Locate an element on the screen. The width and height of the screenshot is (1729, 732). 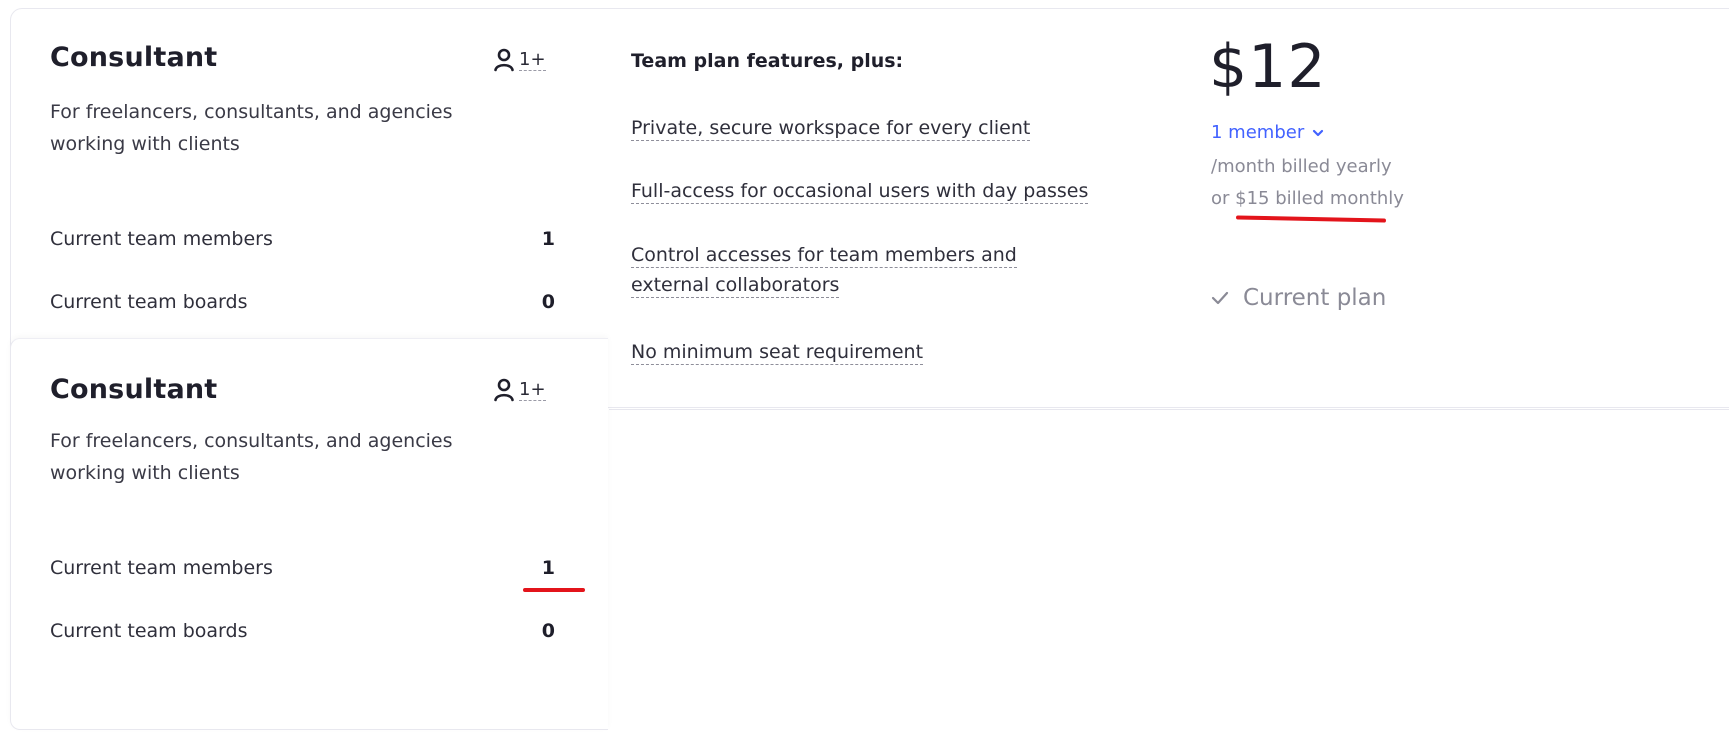
chevron-down-icon is located at coordinates (1318, 132).